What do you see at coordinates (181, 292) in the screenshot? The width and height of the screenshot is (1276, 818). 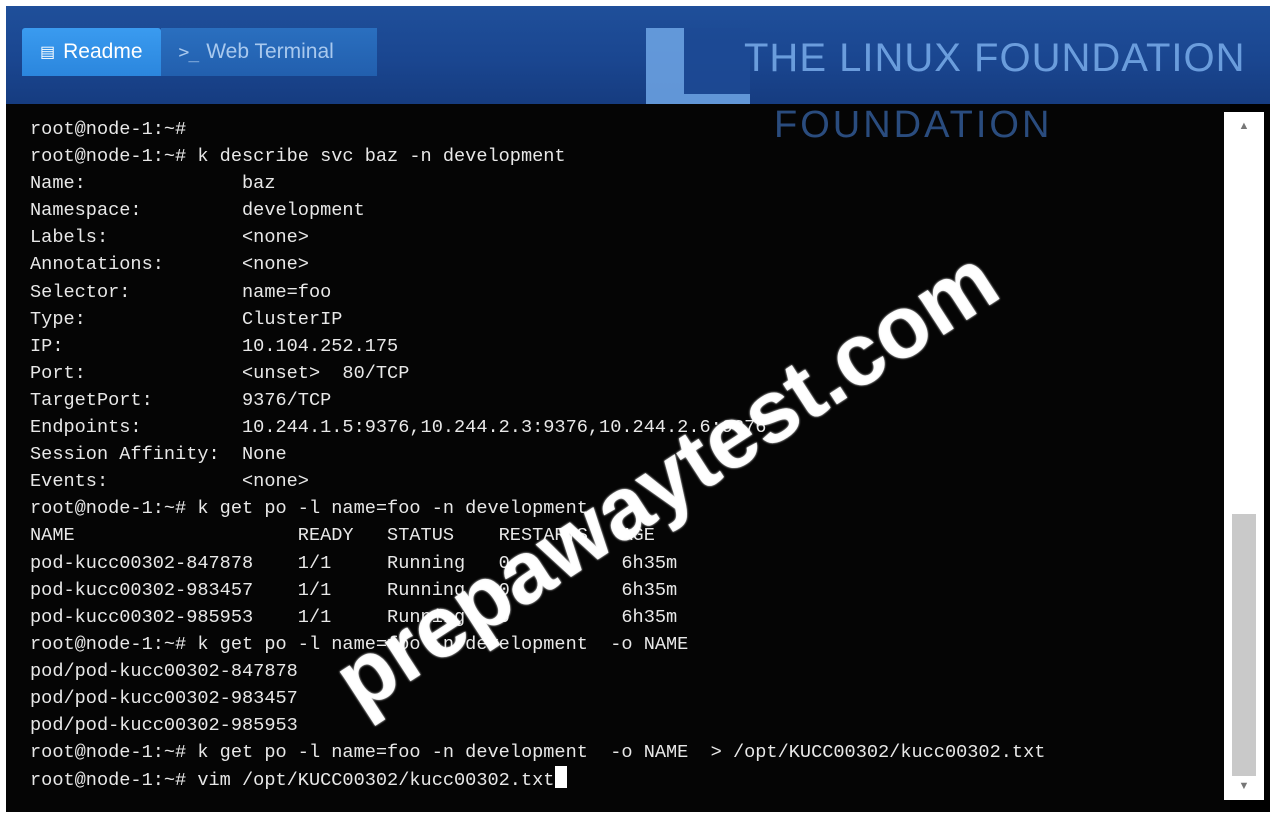 I see `terminal-line: Selector: name=foo` at bounding box center [181, 292].